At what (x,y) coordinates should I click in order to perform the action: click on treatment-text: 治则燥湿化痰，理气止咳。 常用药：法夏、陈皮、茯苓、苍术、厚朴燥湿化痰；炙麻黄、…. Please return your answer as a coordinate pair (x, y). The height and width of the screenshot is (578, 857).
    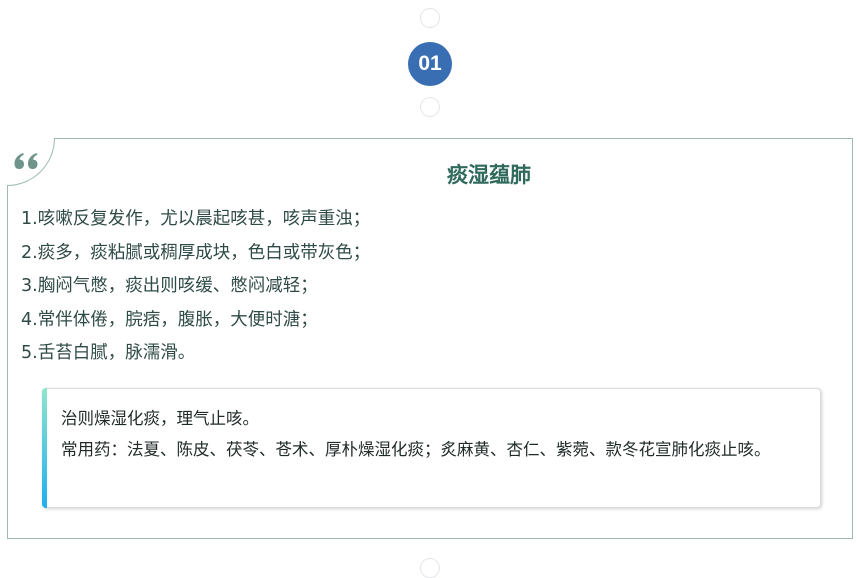
    Looking at the image, I should click on (435, 434).